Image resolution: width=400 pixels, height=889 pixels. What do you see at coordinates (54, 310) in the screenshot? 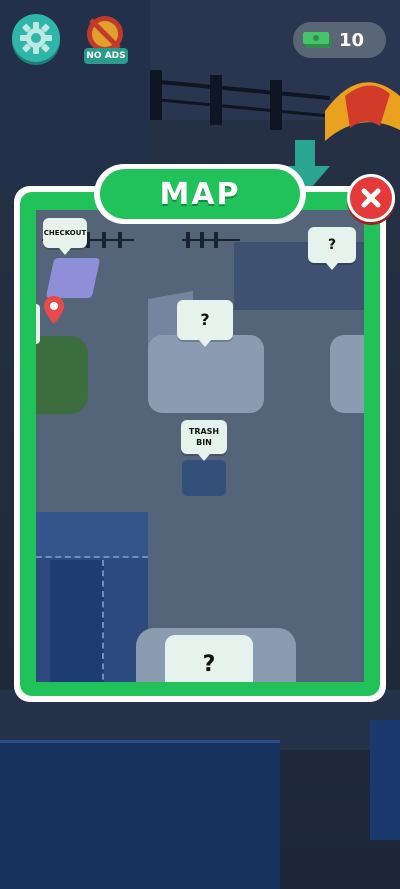
I see `location-pin-icon` at bounding box center [54, 310].